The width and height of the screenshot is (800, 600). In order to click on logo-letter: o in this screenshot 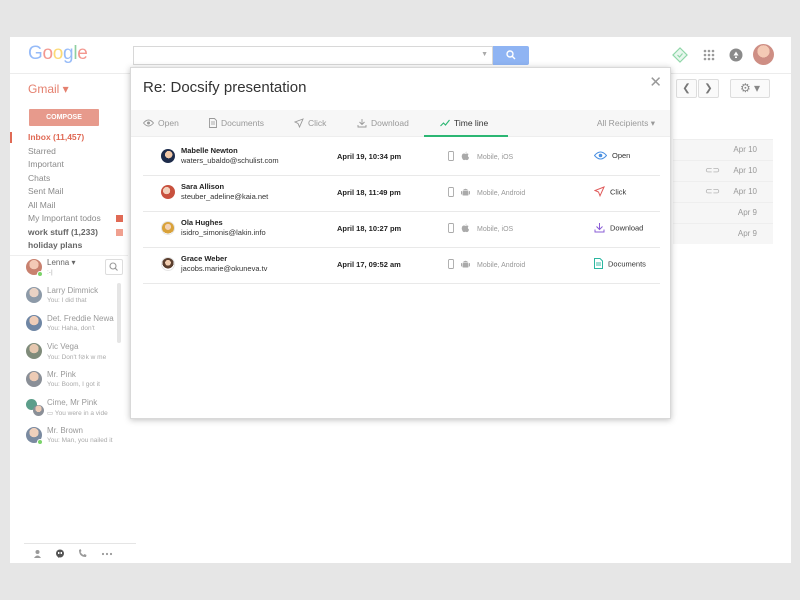, I will do `click(47, 53)`.